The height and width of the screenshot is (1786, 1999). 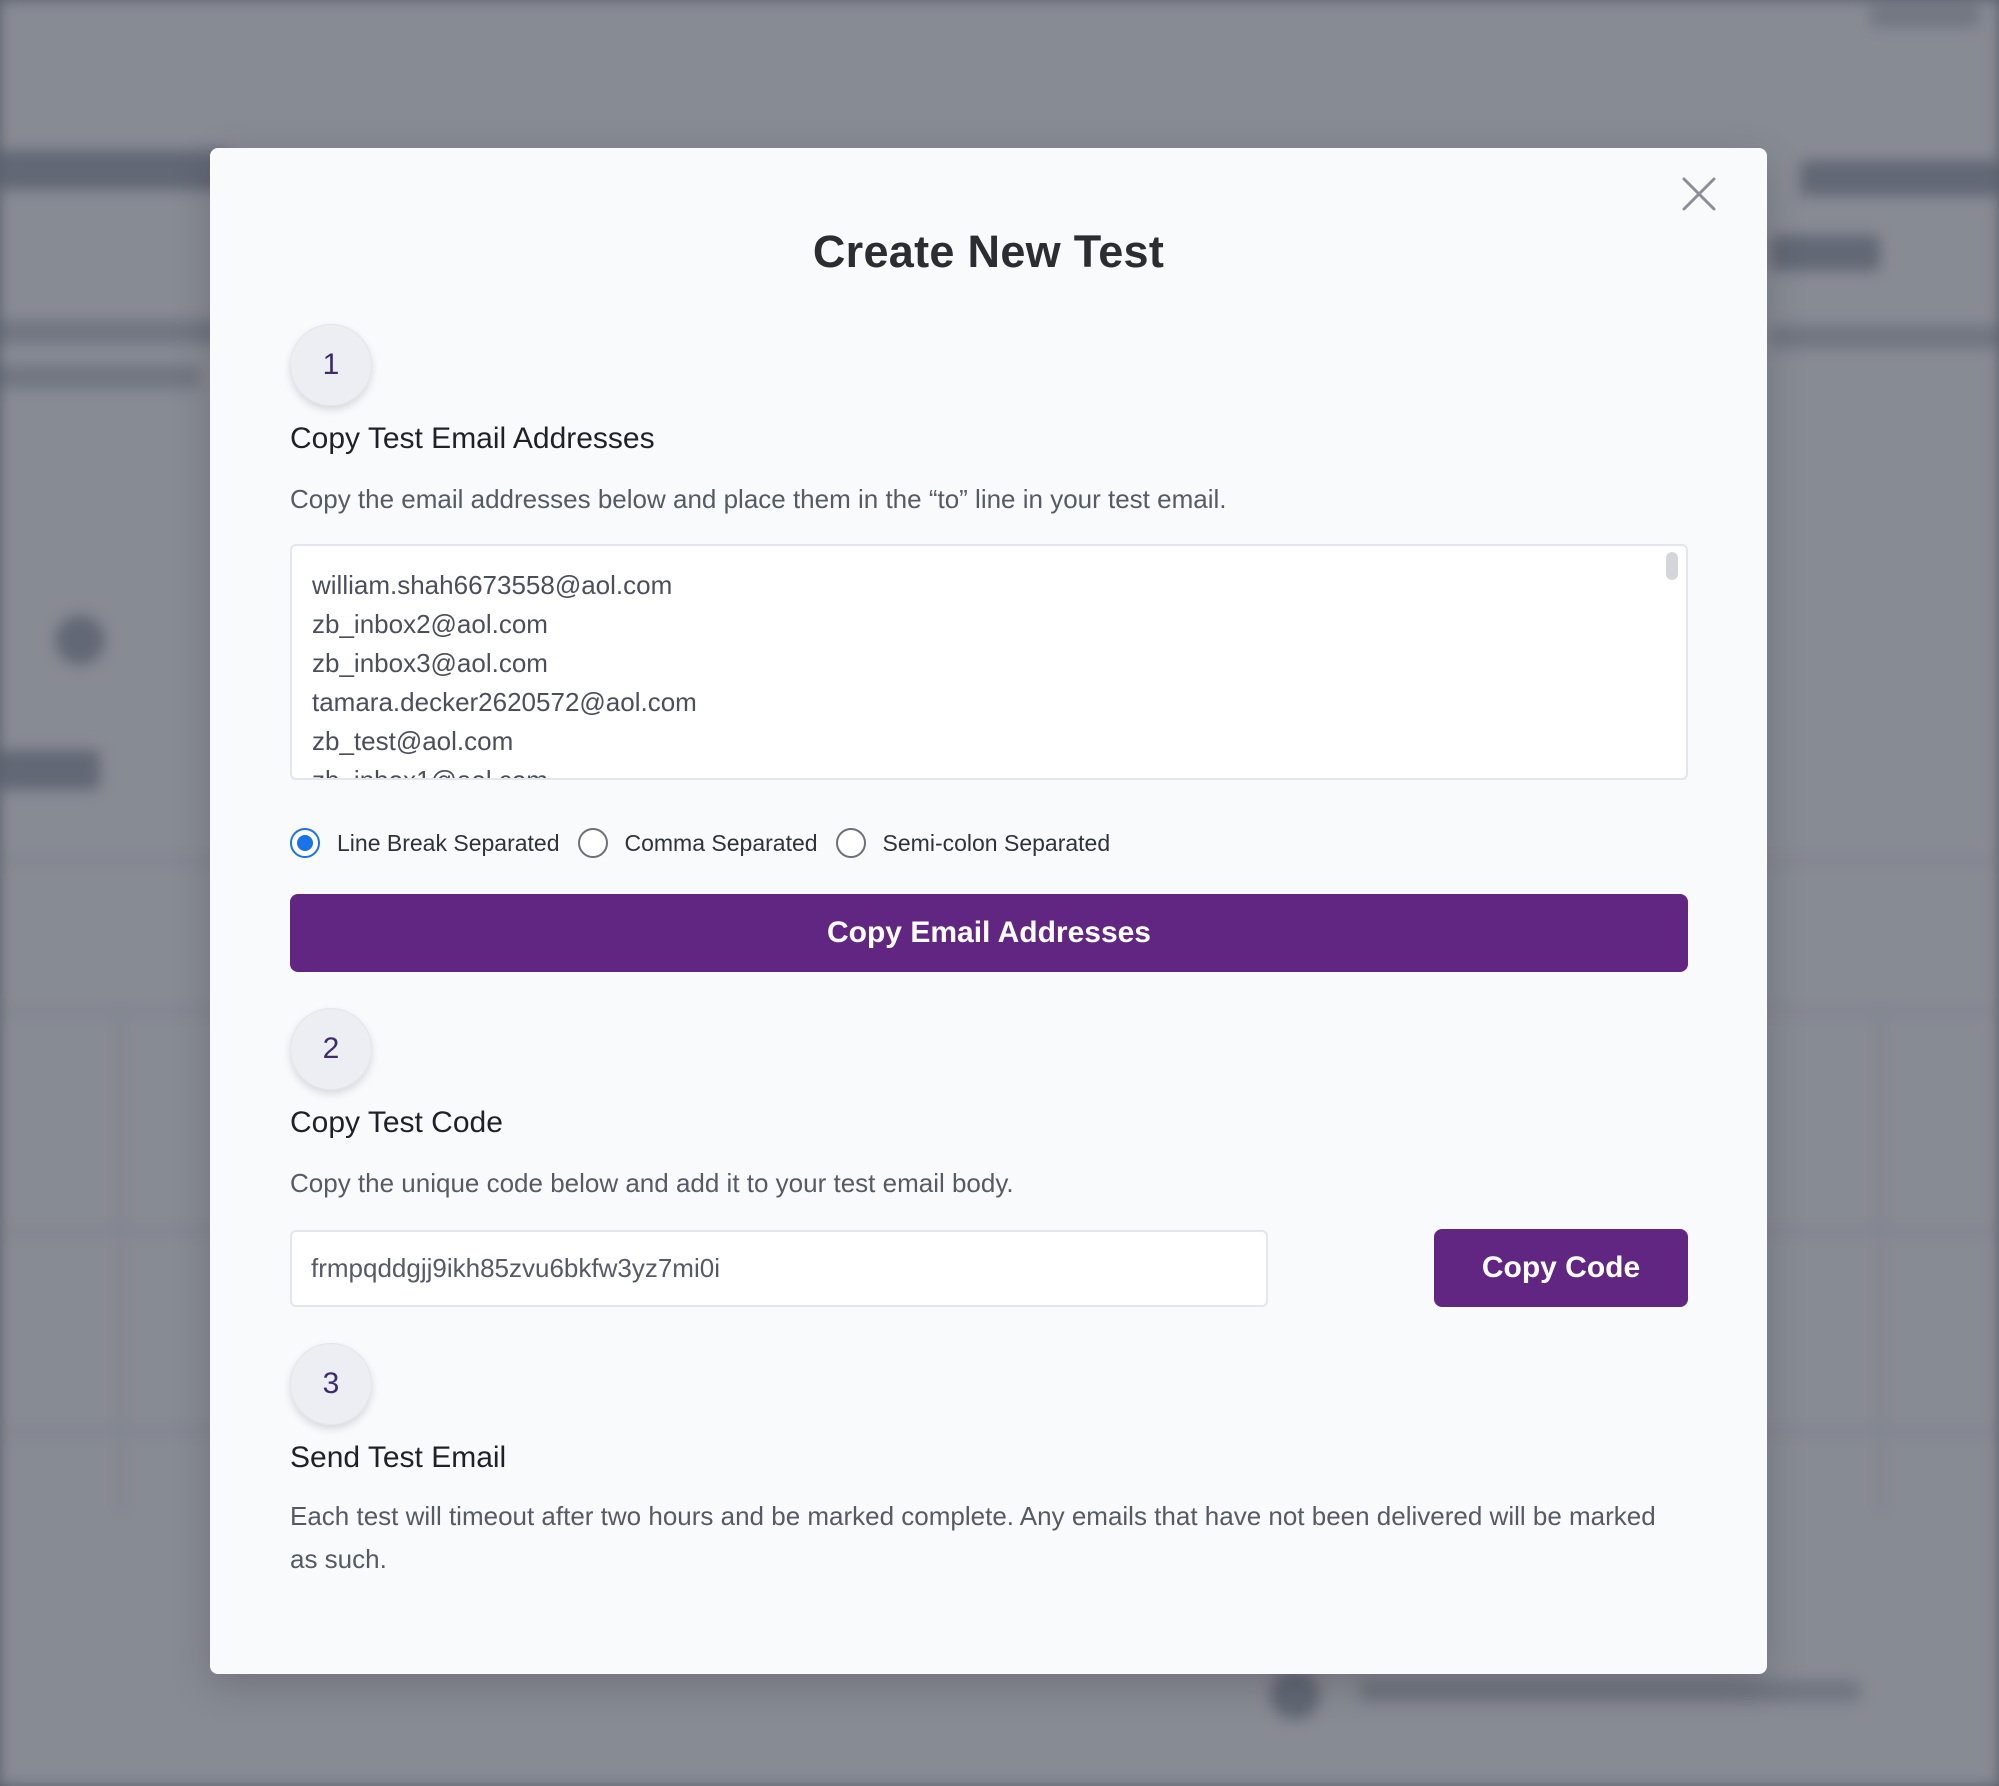 What do you see at coordinates (331, 365) in the screenshot?
I see `step-number-badge: 1` at bounding box center [331, 365].